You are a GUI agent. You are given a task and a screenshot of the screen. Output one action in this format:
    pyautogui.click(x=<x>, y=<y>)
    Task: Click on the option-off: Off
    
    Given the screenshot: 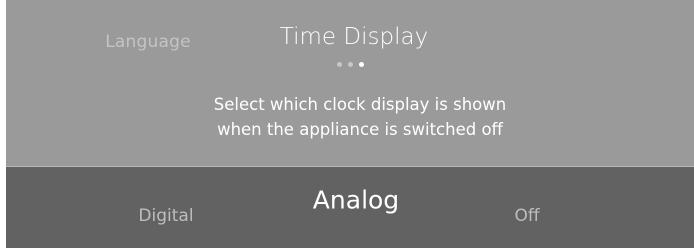 What is the action you would take?
    pyautogui.click(x=527, y=216)
    